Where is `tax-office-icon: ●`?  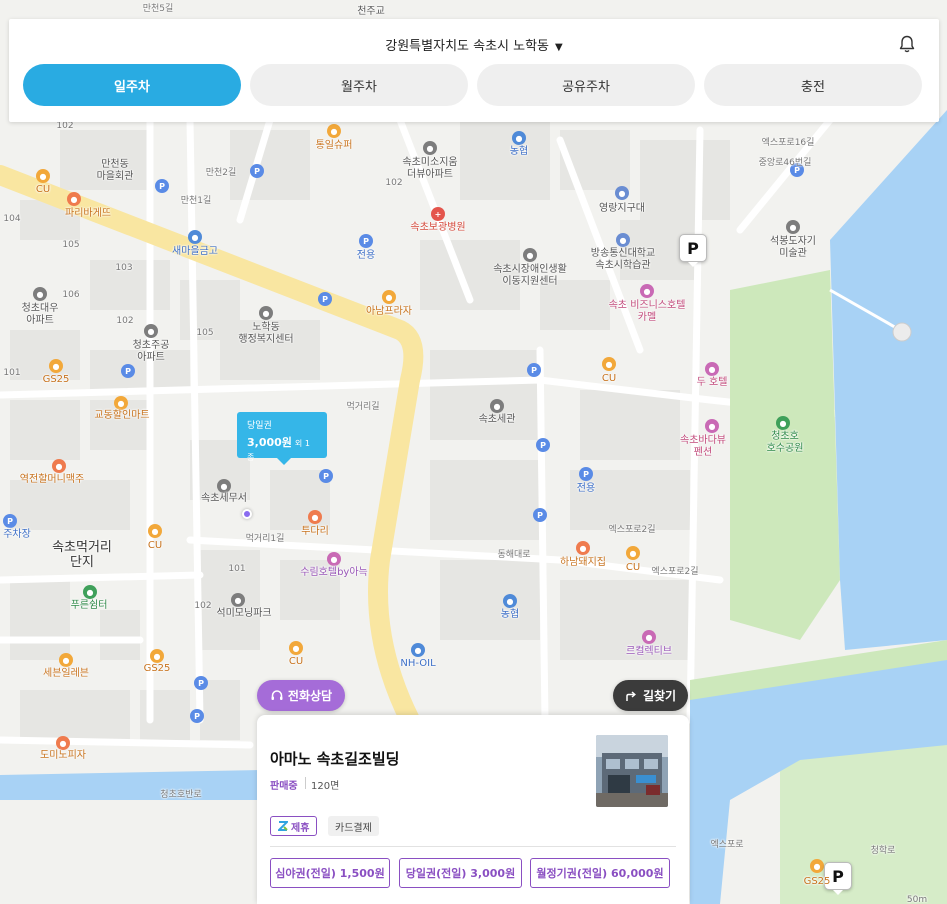 tax-office-icon: ● is located at coordinates (224, 486).